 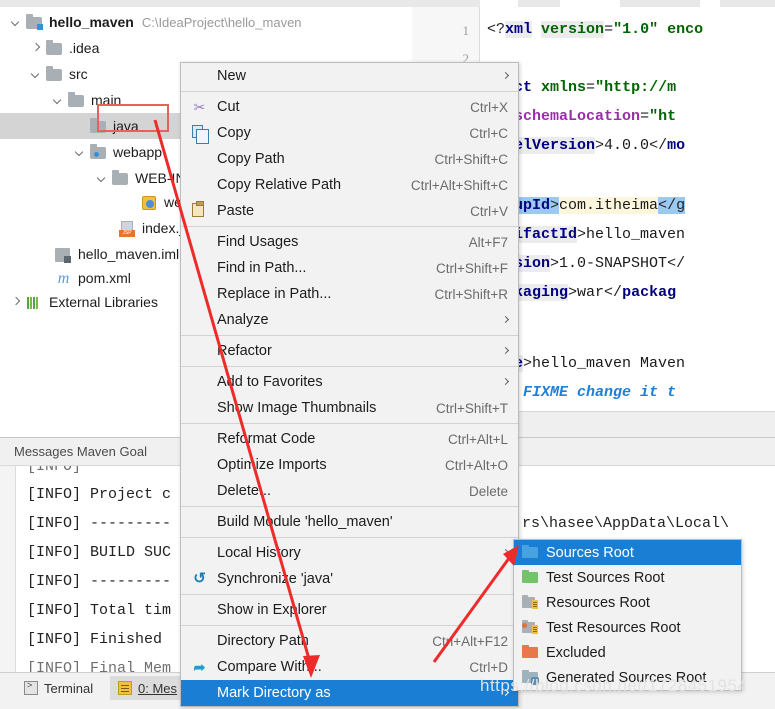 I want to click on compare-icon: ➦, so click(x=199, y=667).